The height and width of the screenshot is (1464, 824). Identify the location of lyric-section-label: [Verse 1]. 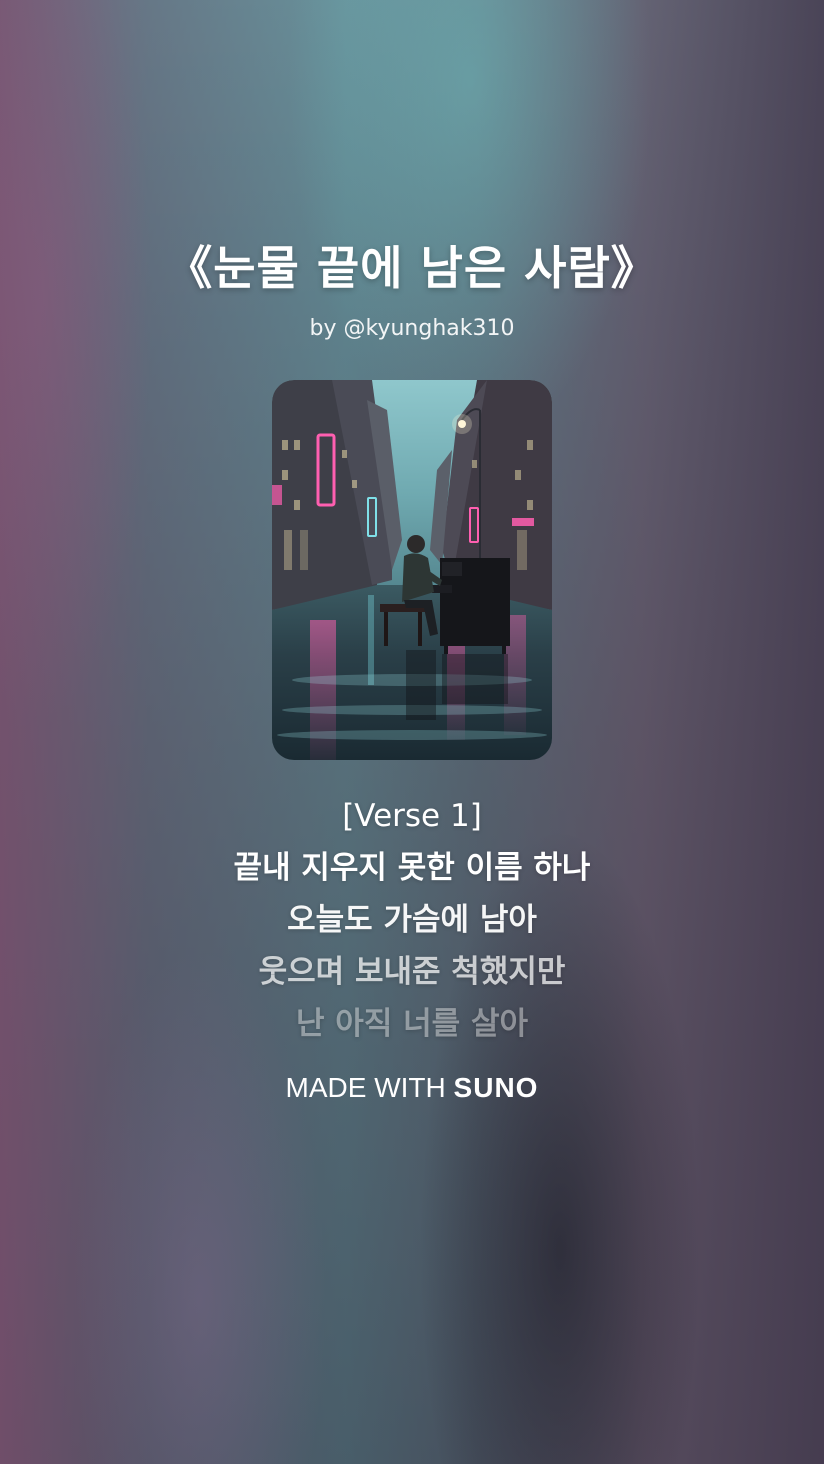
(412, 816).